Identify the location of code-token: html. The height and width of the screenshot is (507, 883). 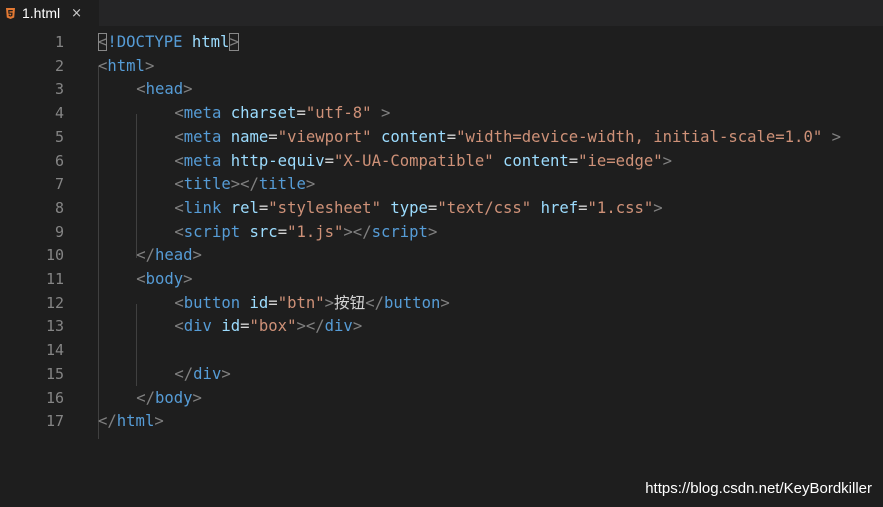
(206, 42).